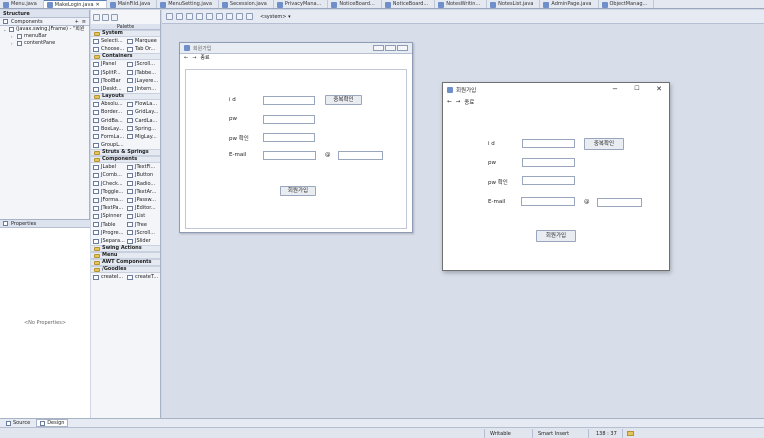  What do you see at coordinates (360, 155) in the screenshot?
I see `design-email-domain-field` at bounding box center [360, 155].